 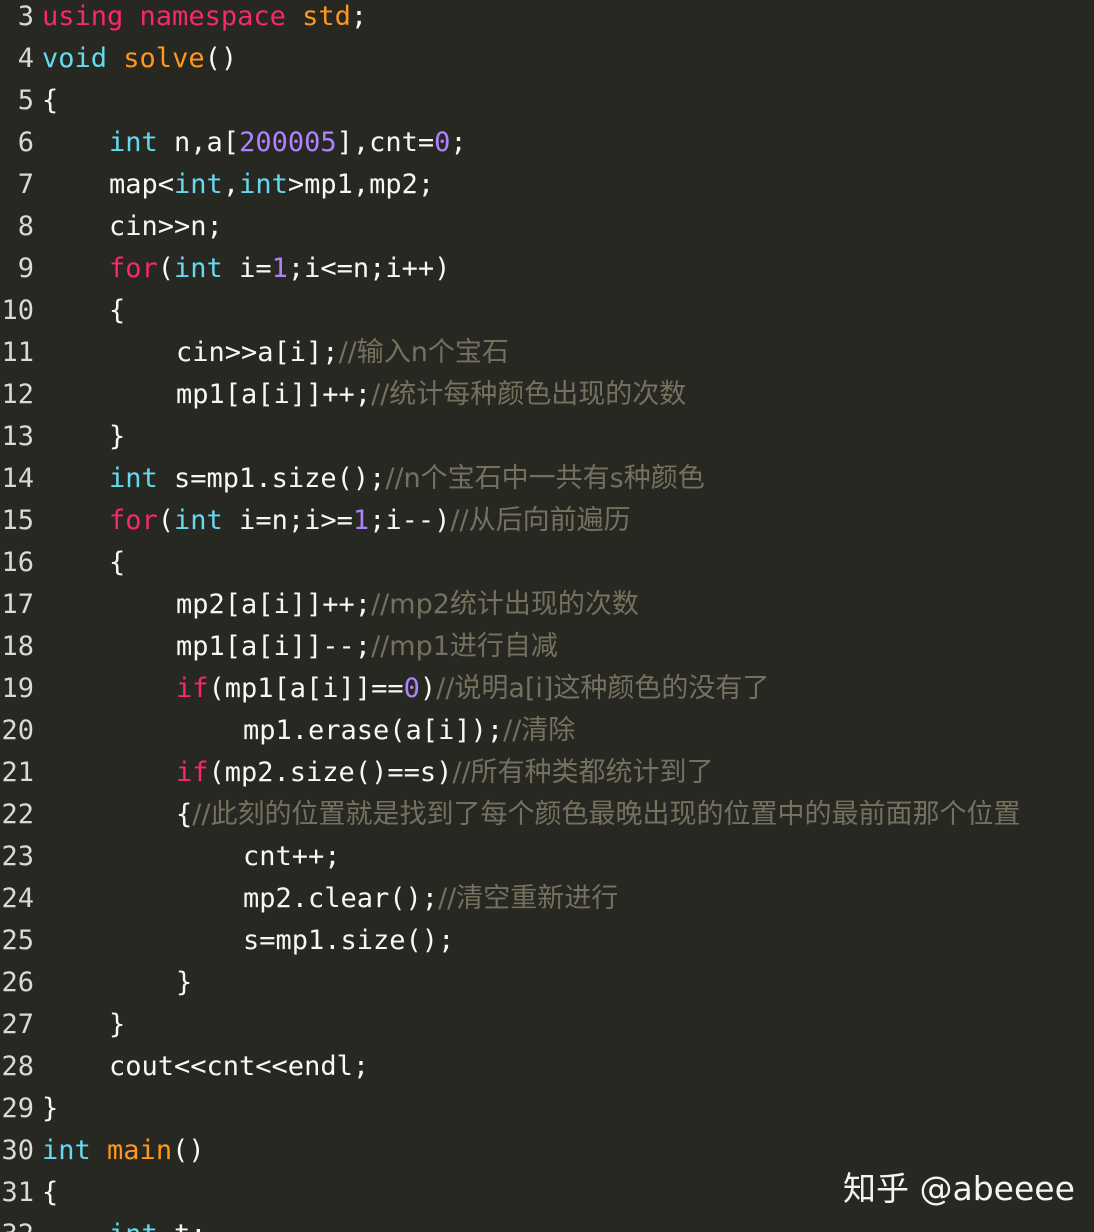 What do you see at coordinates (142, 184) in the screenshot?
I see `code-token: map<` at bounding box center [142, 184].